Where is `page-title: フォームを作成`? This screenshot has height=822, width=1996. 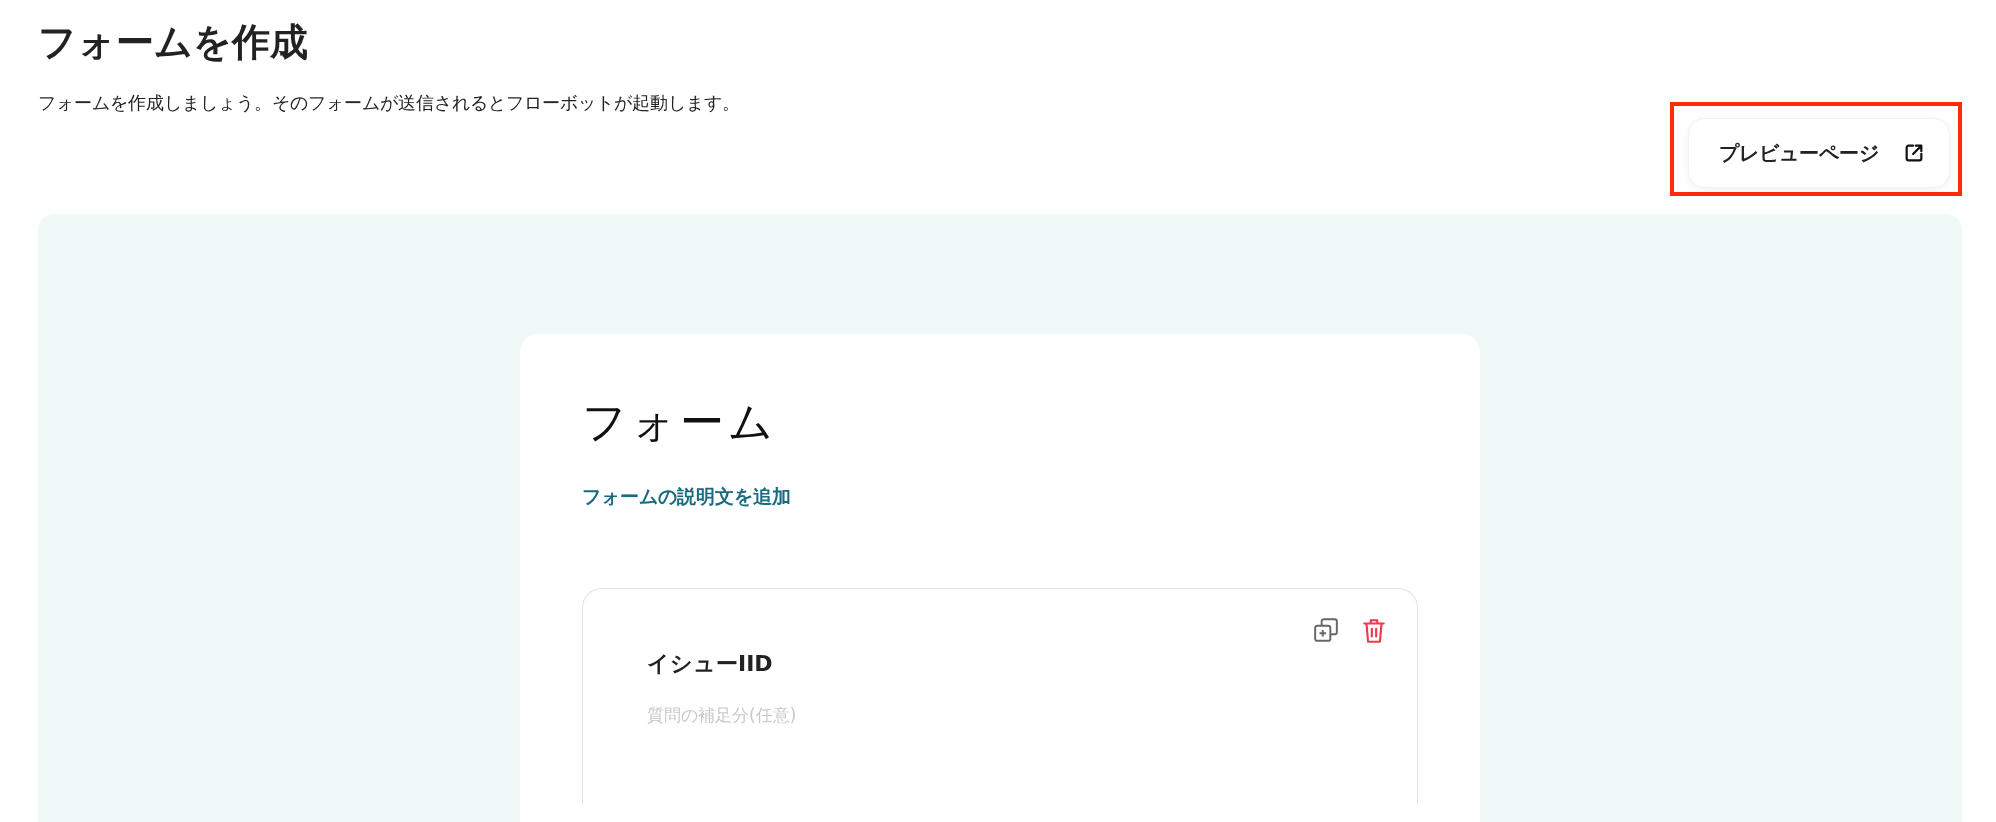
page-title: フォームを作成 is located at coordinates (173, 42).